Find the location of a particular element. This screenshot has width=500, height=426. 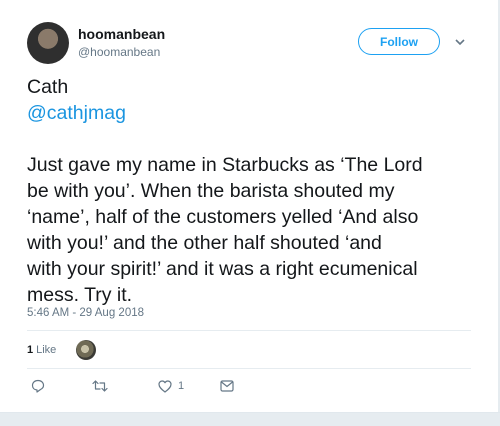

retweet-icon is located at coordinates (100, 386).